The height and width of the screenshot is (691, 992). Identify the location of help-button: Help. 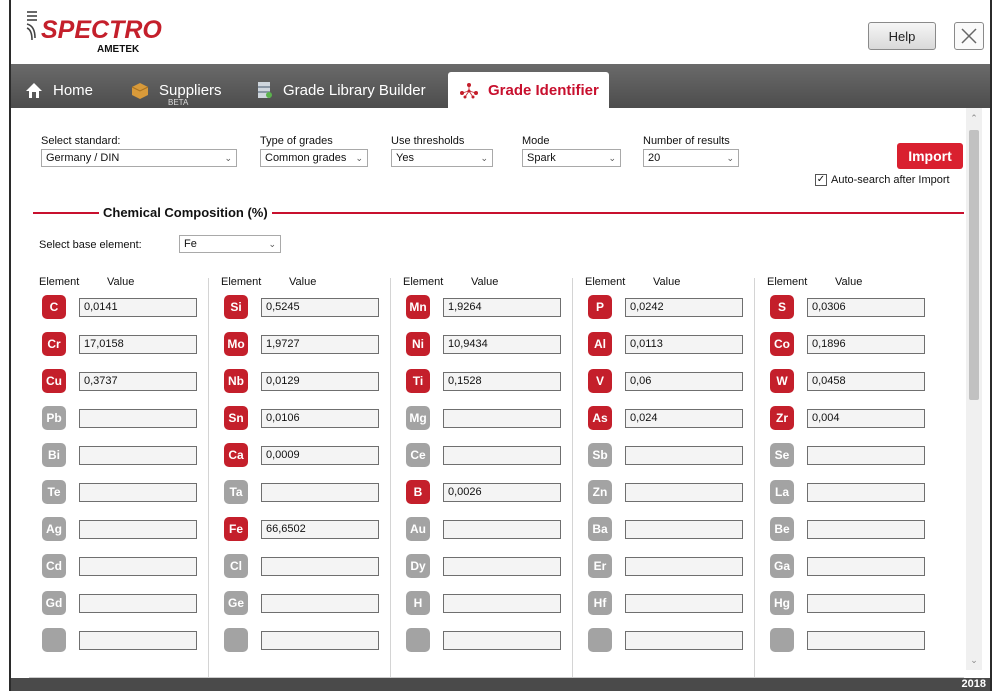
(902, 36).